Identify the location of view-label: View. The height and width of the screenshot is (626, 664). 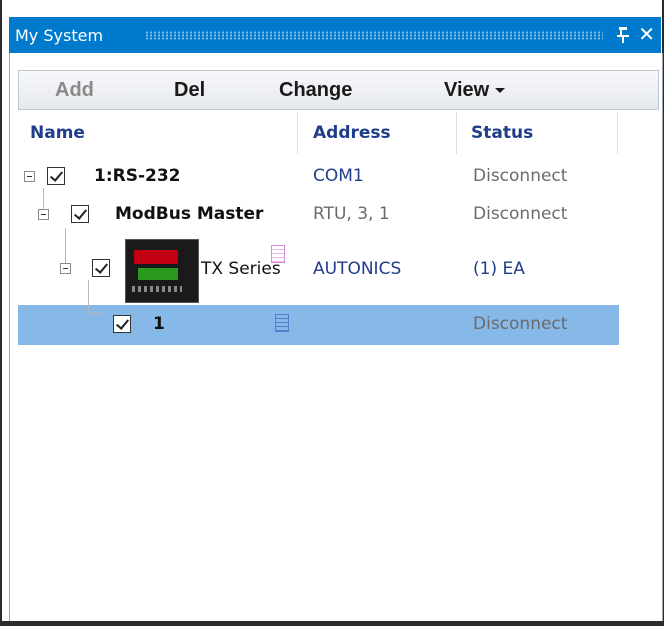
(467, 90).